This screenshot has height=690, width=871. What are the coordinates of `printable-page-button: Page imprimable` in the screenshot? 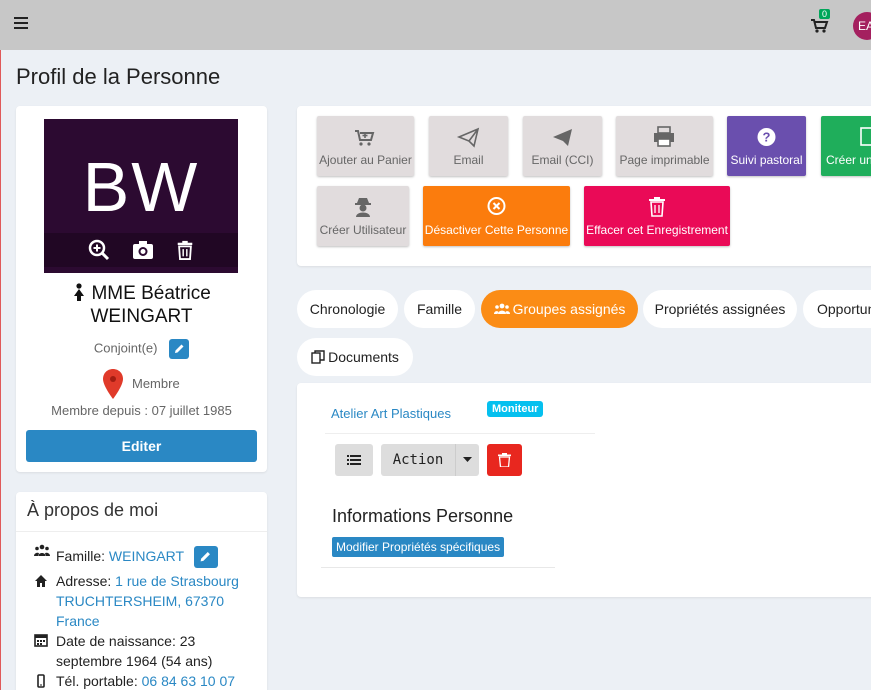 It's located at (664, 146).